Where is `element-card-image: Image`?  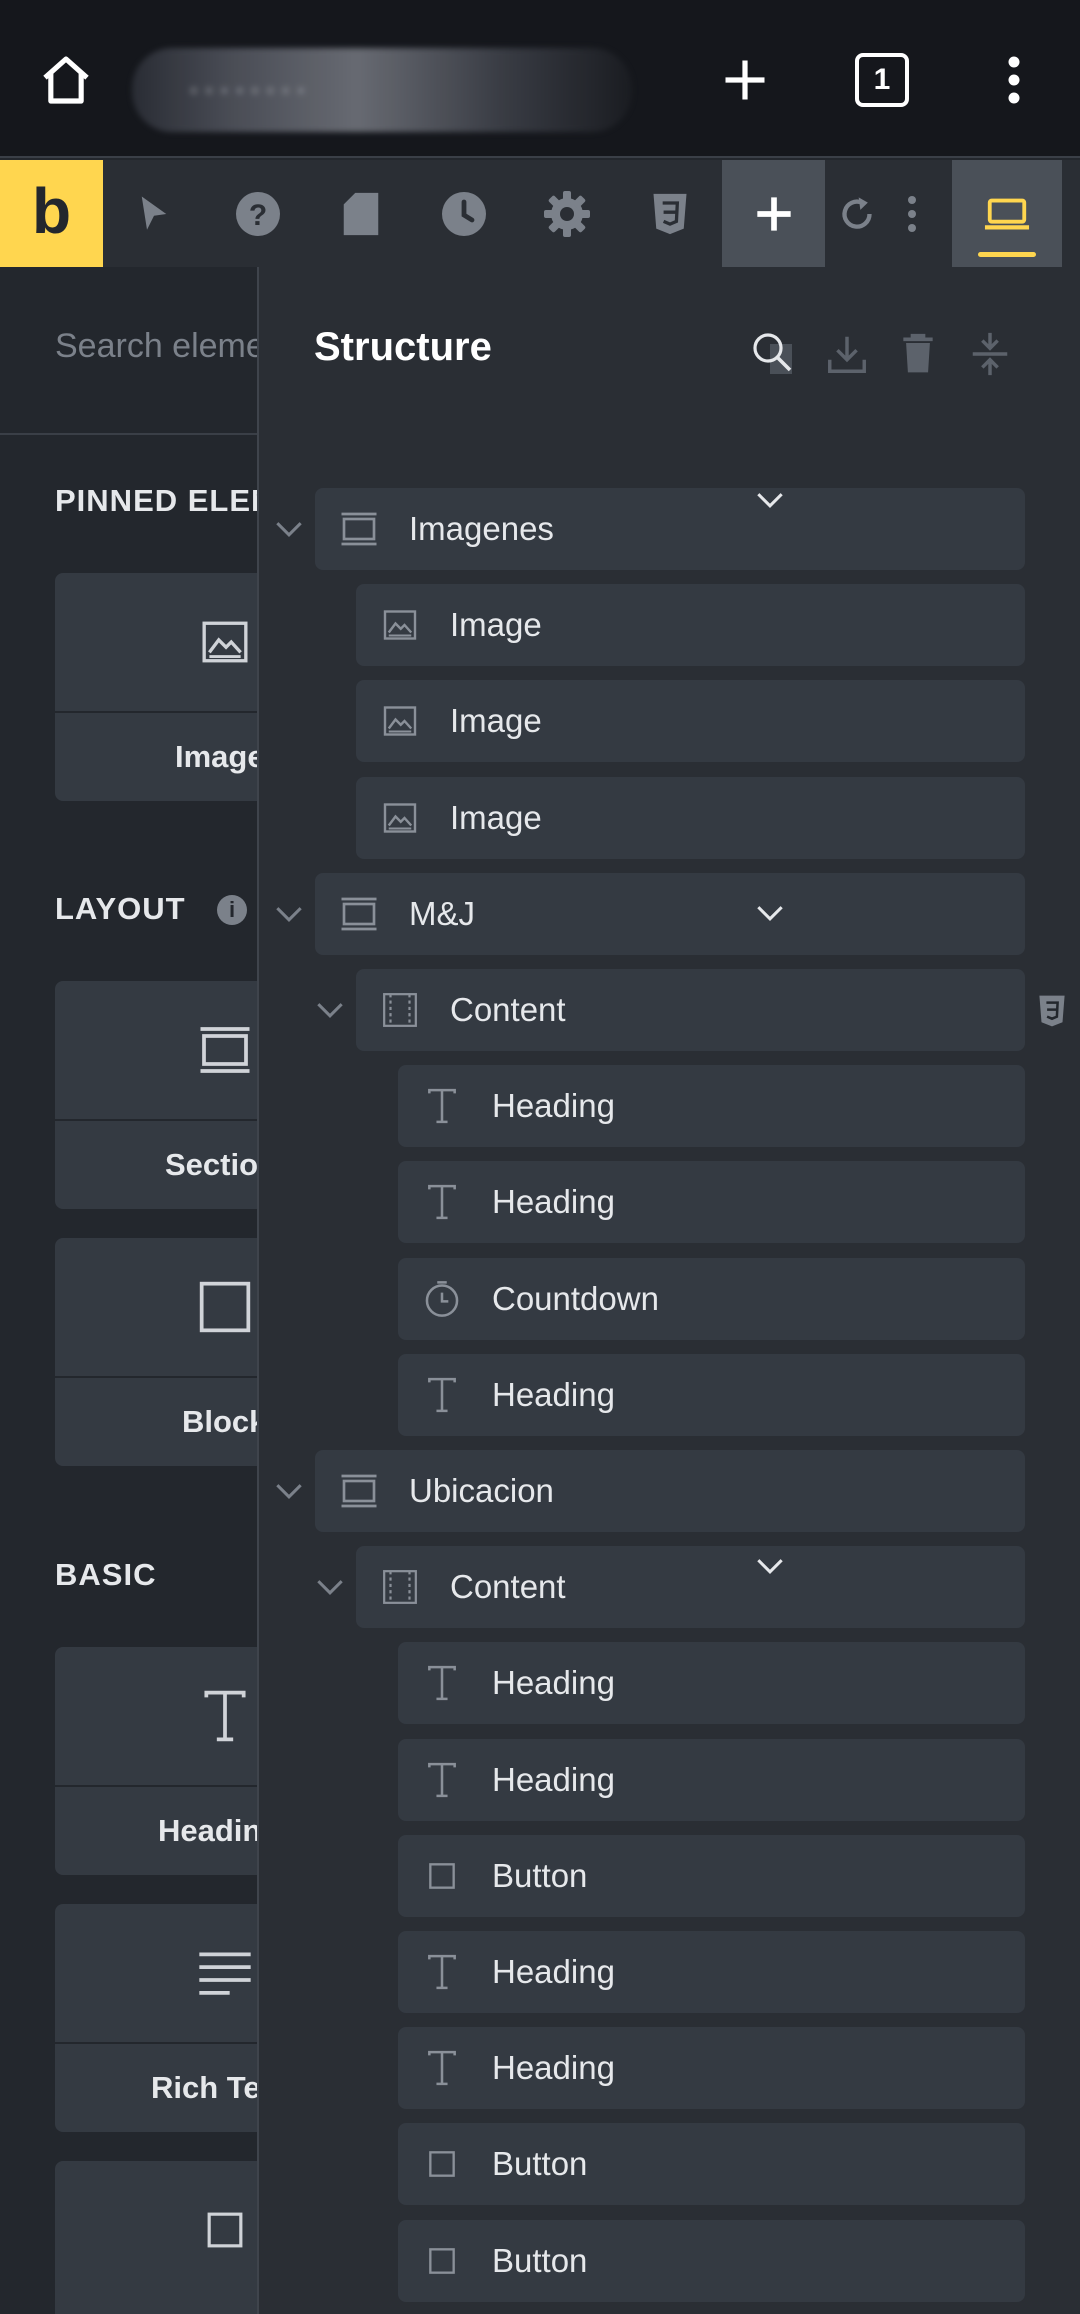 element-card-image: Image is located at coordinates (156, 687).